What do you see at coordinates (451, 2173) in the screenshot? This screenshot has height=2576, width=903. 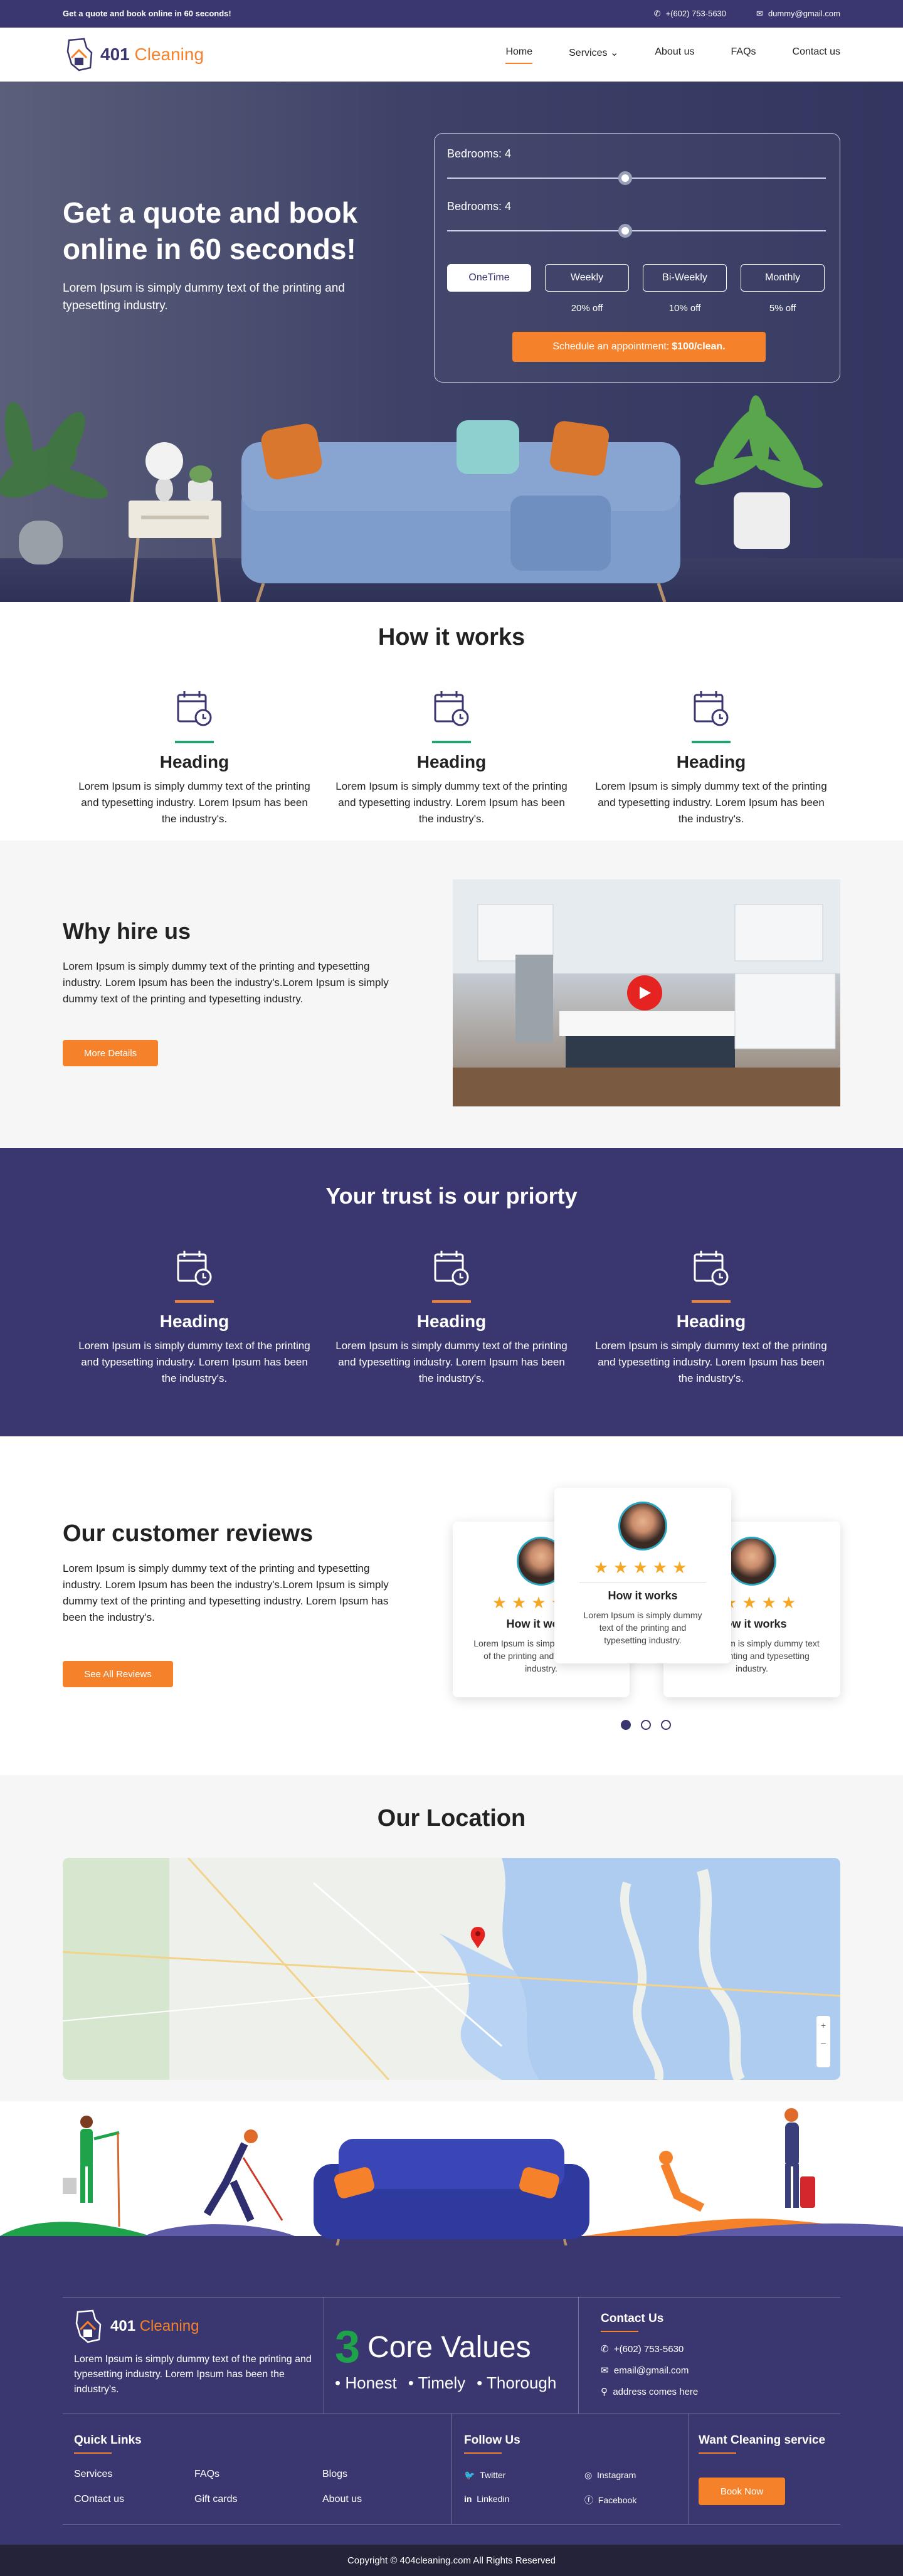 I see `cleaners-illustration` at bounding box center [451, 2173].